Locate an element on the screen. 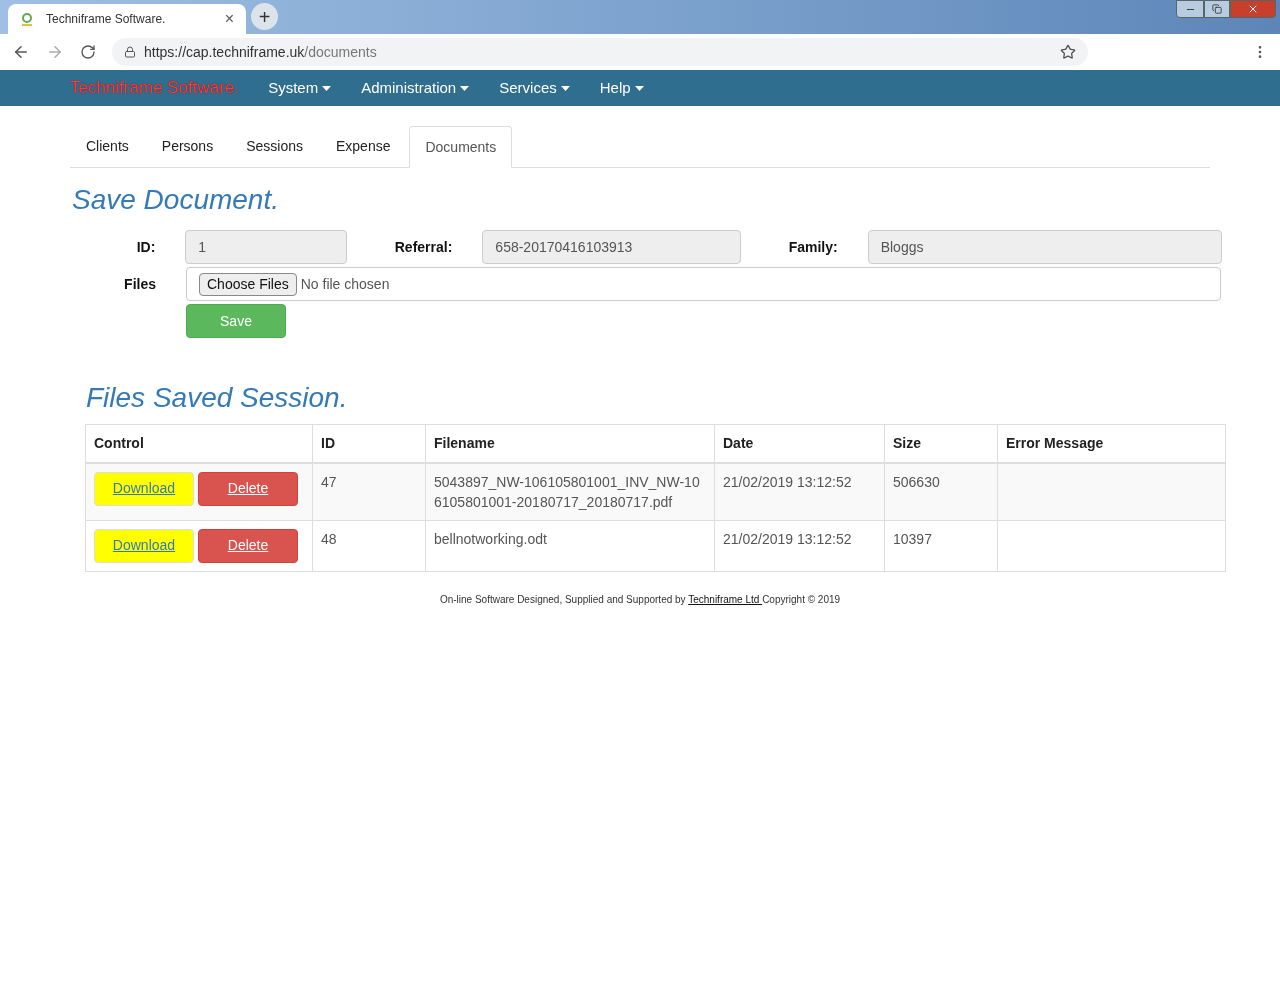 Image resolution: width=1280 pixels, height=988 pixels. new-tab-button: + is located at coordinates (264, 16).